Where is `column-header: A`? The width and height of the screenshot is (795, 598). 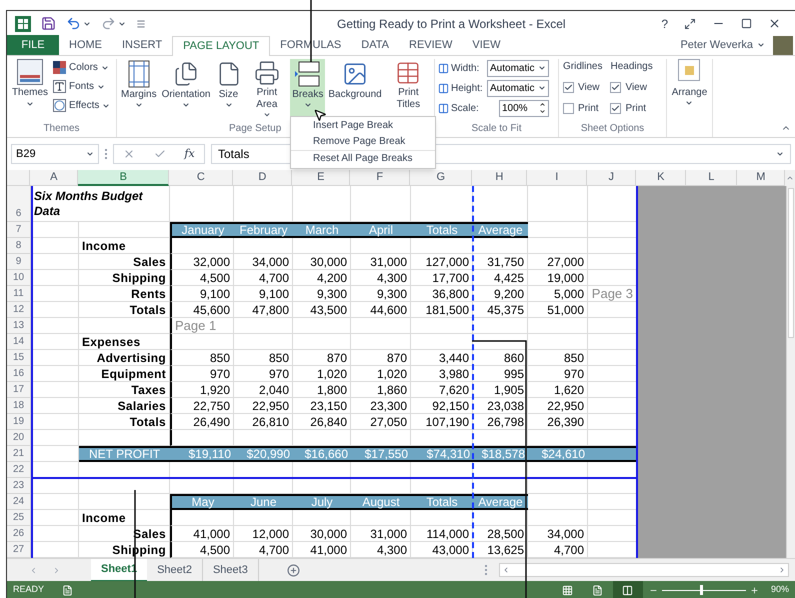
column-header: A is located at coordinates (54, 178).